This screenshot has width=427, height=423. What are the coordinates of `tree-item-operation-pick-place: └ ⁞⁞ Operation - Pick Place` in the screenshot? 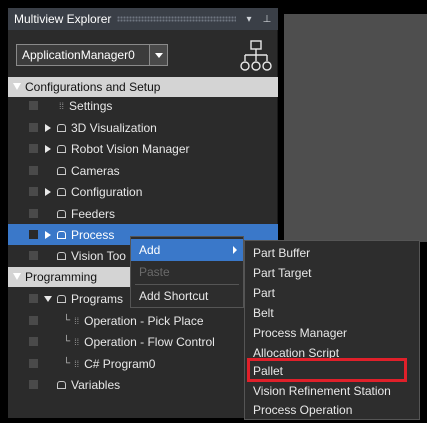 It's located at (143, 320).